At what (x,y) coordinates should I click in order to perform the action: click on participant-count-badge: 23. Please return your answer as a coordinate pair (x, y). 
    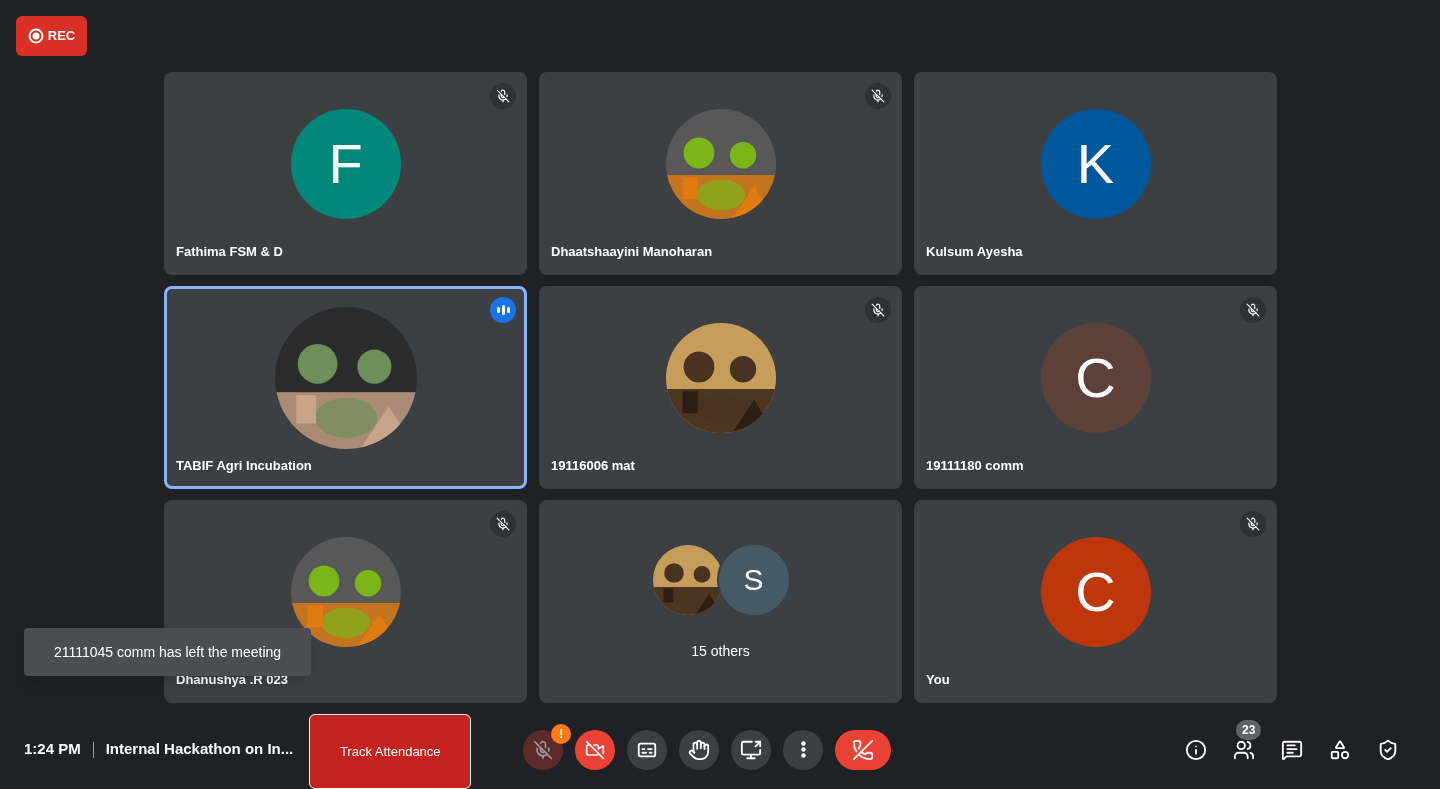
    Looking at the image, I should click on (1249, 729).